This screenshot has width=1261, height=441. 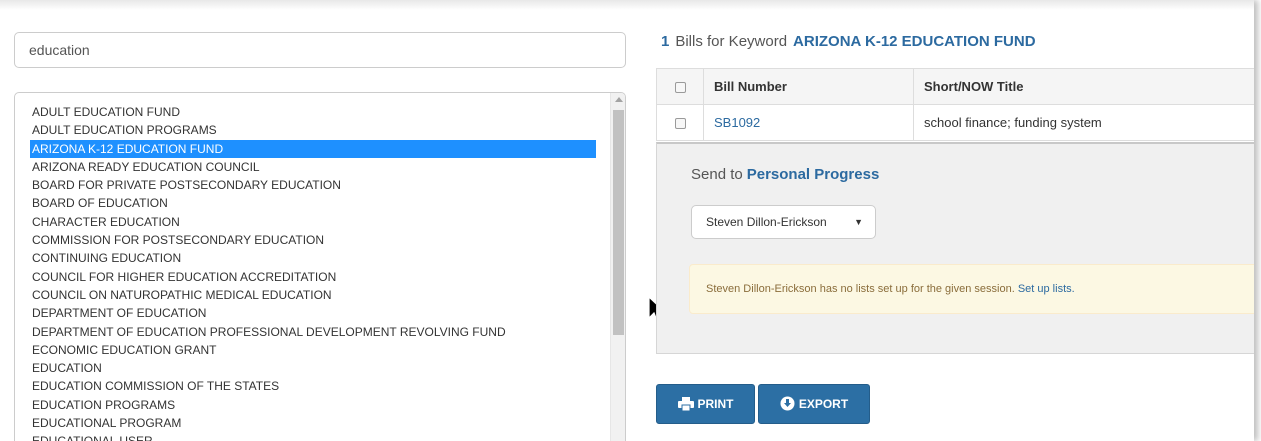 What do you see at coordinates (787, 403) in the screenshot?
I see `download-circle-icon` at bounding box center [787, 403].